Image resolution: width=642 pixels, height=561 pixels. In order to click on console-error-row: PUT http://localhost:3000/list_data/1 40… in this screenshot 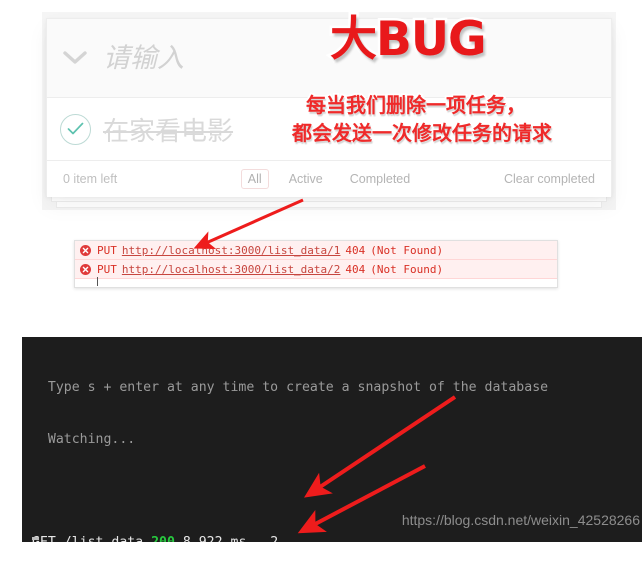, I will do `click(316, 250)`.